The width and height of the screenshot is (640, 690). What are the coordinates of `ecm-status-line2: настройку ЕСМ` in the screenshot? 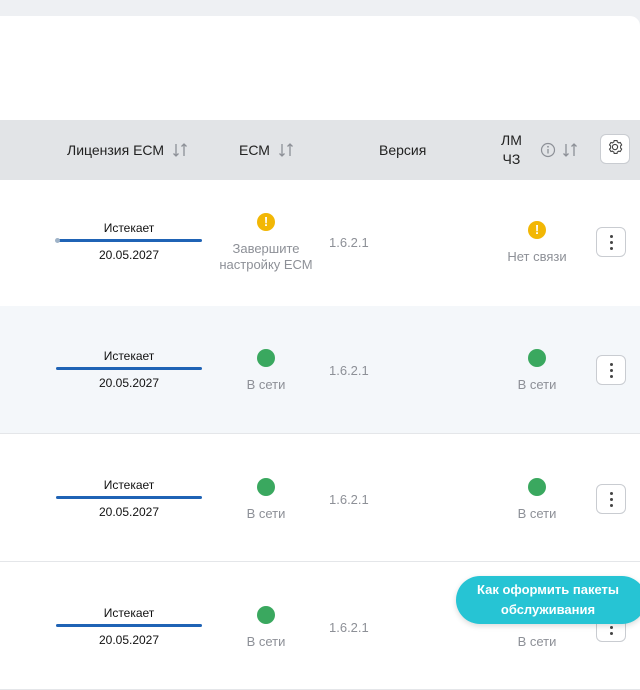 It's located at (266, 264).